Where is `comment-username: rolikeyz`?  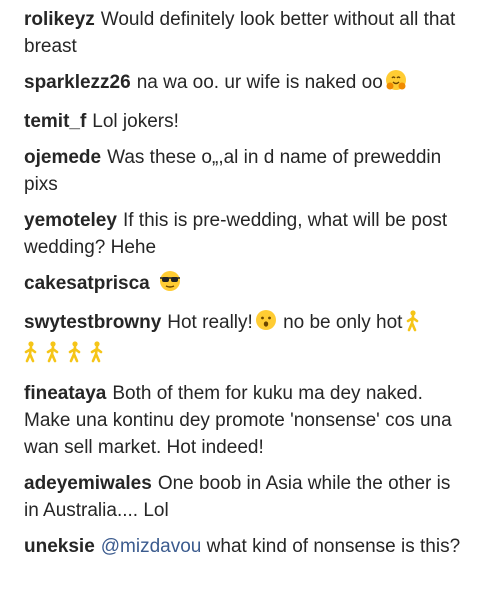
comment-username: rolikeyz is located at coordinates (59, 19).